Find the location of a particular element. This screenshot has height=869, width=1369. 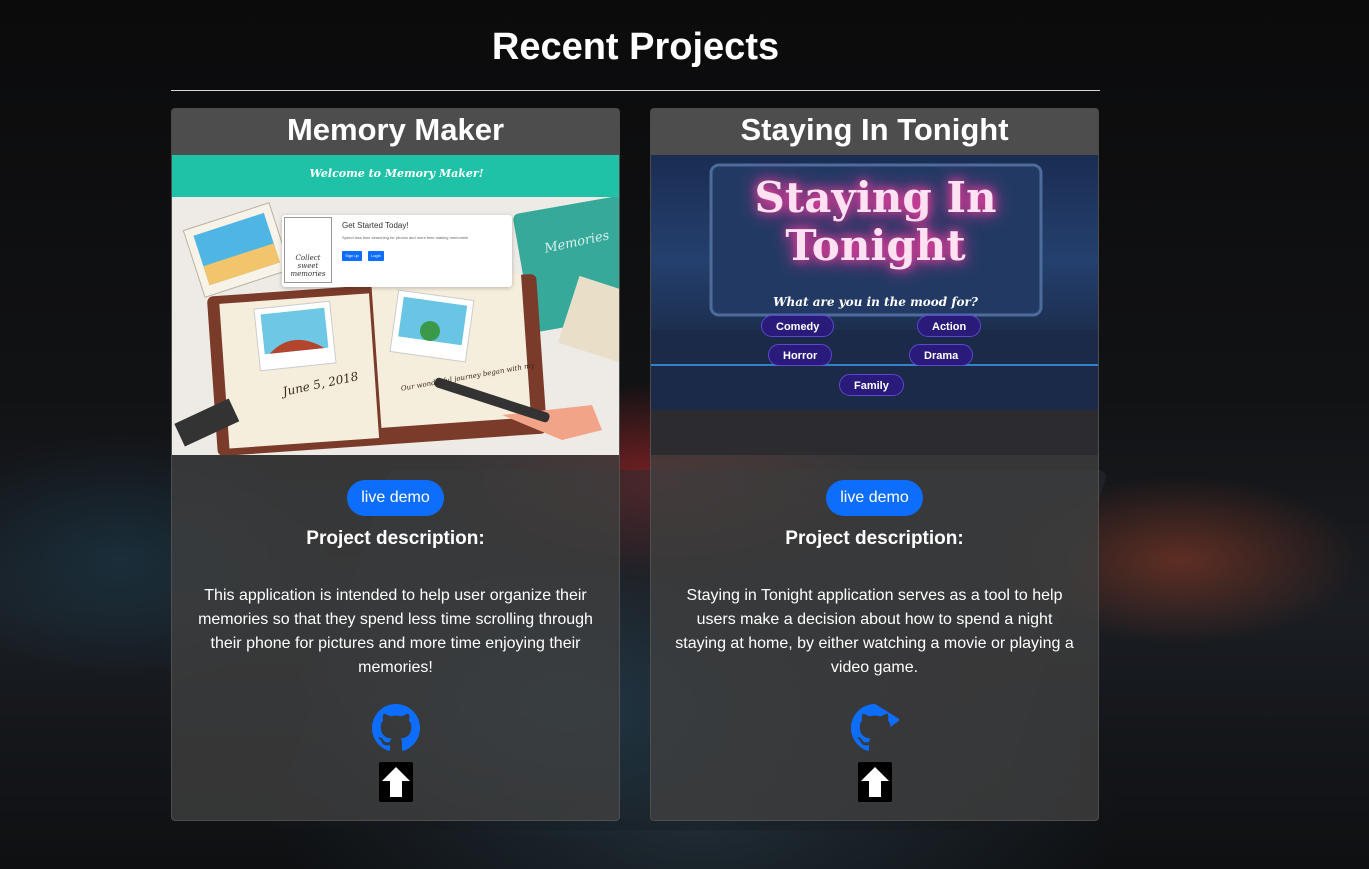

app-subtitle: What are you in the mood for? is located at coordinates (875, 302).